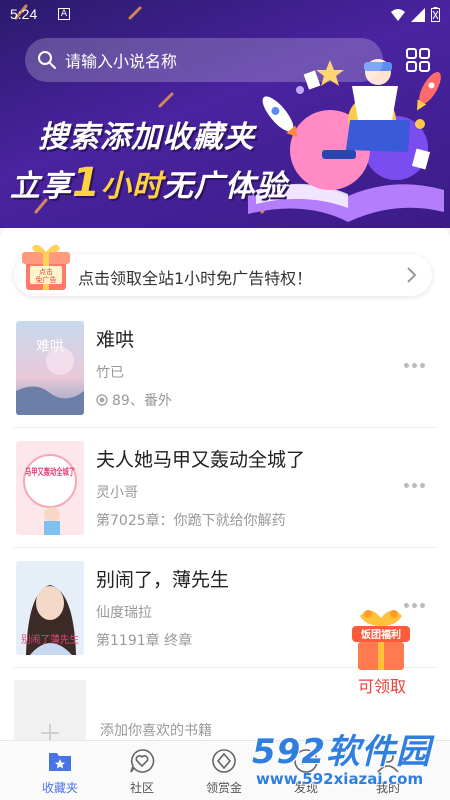 This screenshot has height=800, width=450. I want to click on bookmark-folder-icon, so click(60, 762).